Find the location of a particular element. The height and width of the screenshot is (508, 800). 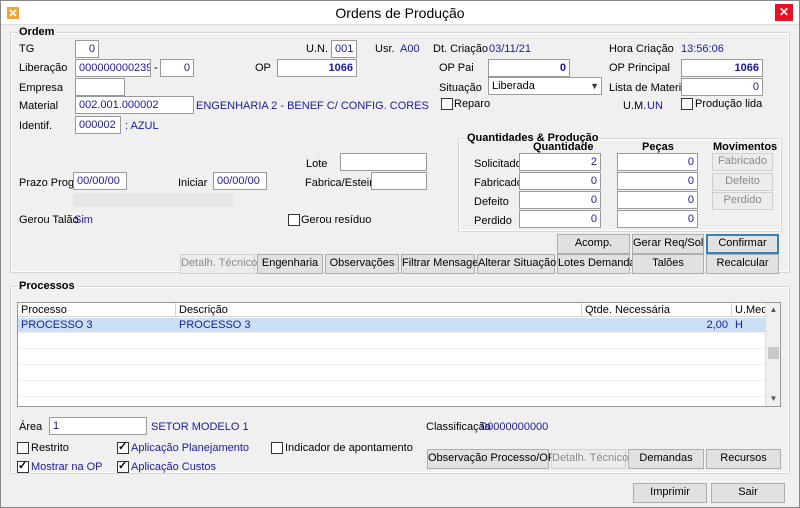

empresa-input is located at coordinates (100, 87).